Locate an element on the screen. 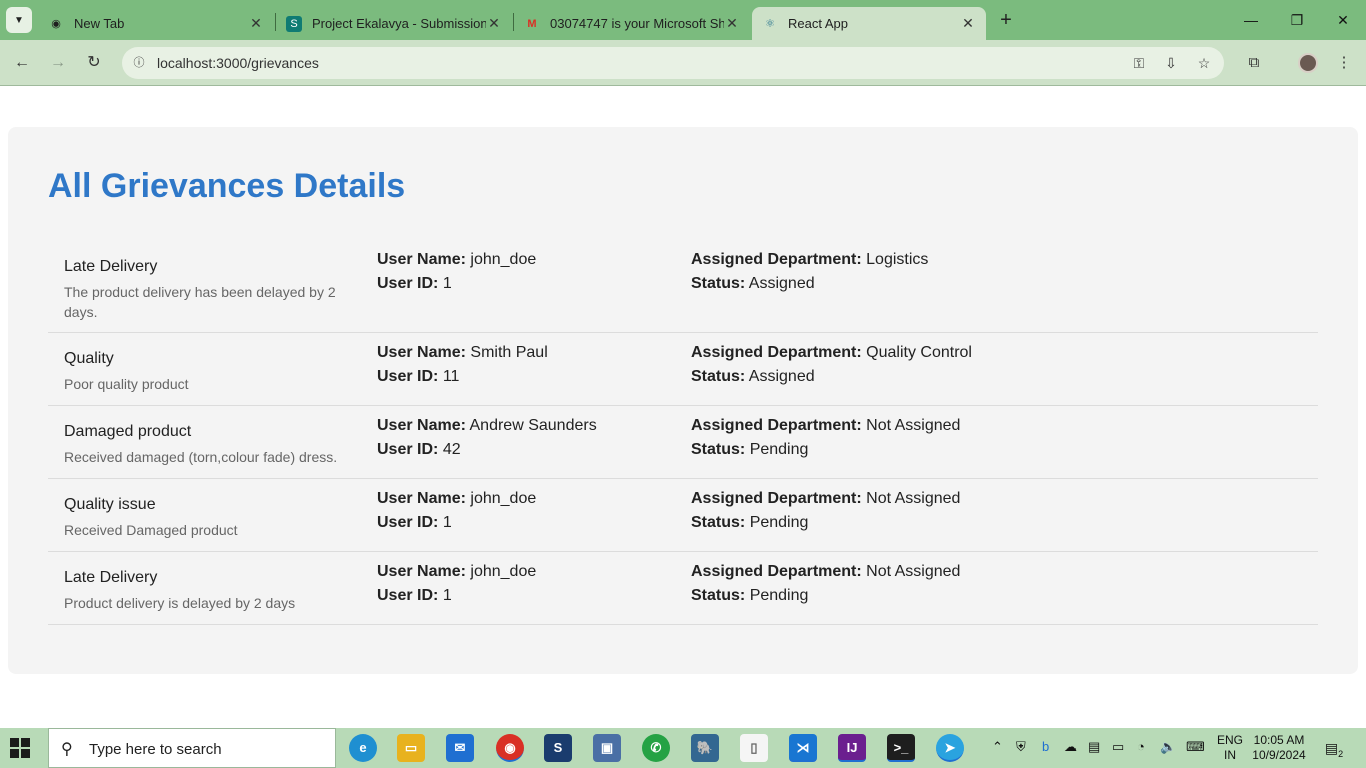  keyboard-icon: ⌨ is located at coordinates (1195, 747).